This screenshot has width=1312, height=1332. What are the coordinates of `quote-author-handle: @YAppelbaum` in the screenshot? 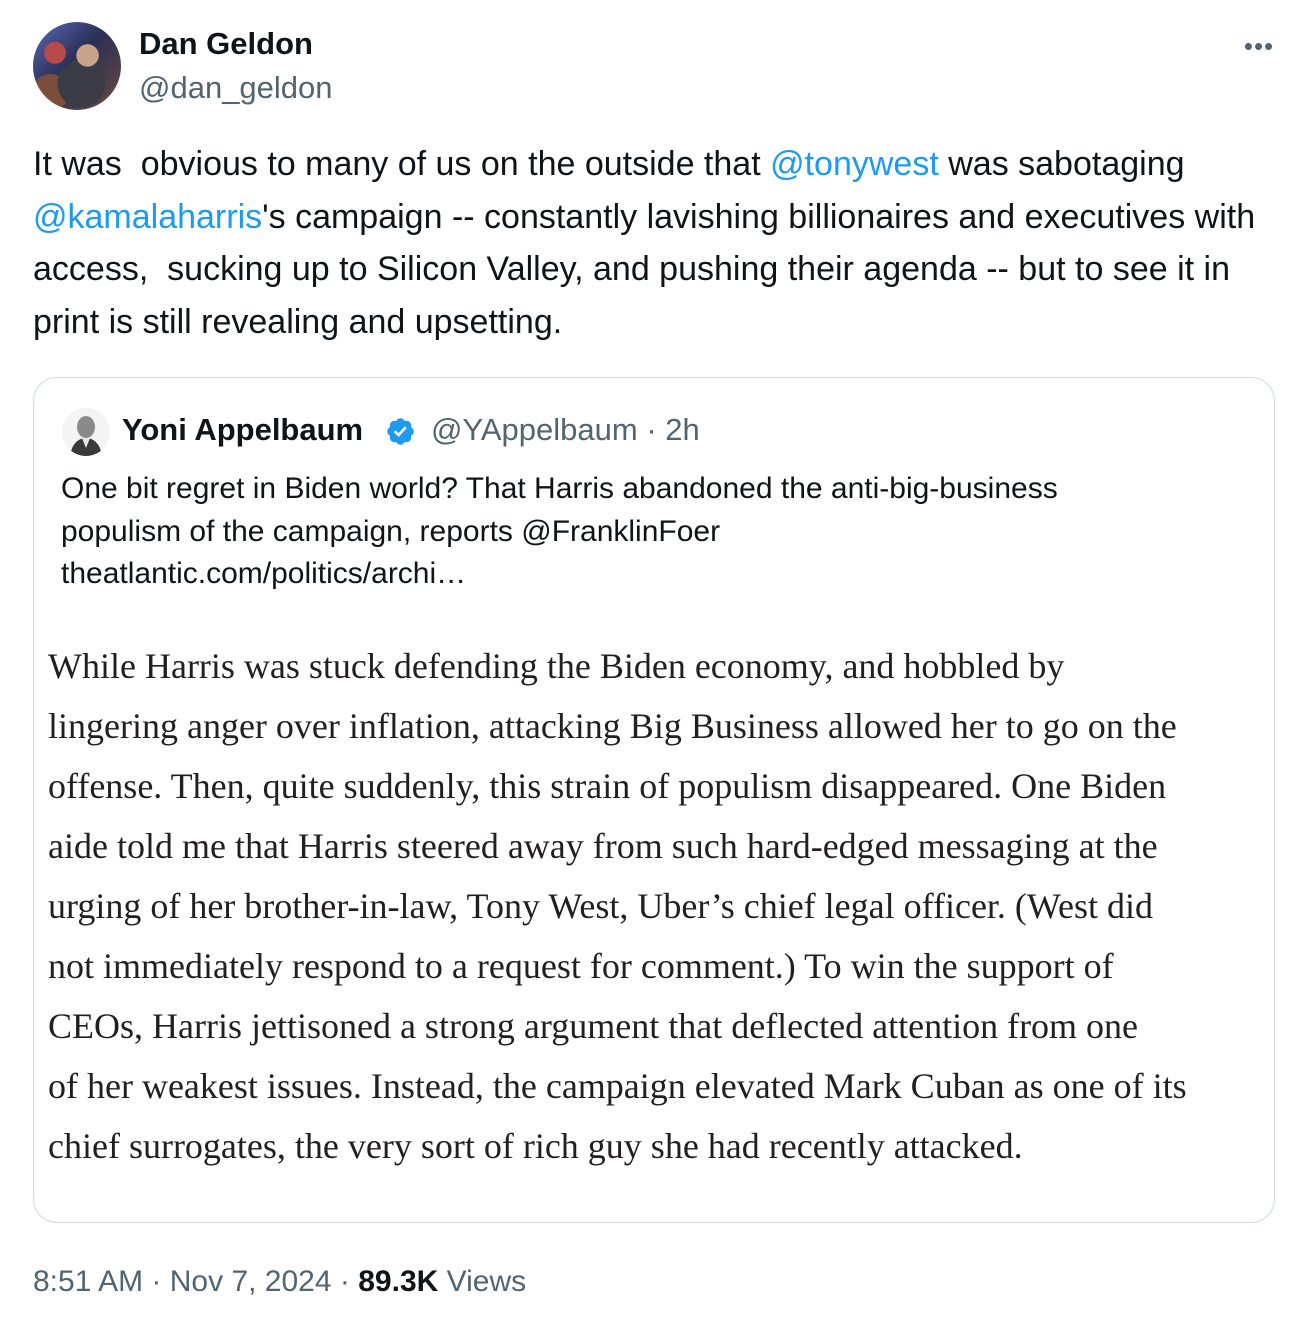 It's located at (534, 429).